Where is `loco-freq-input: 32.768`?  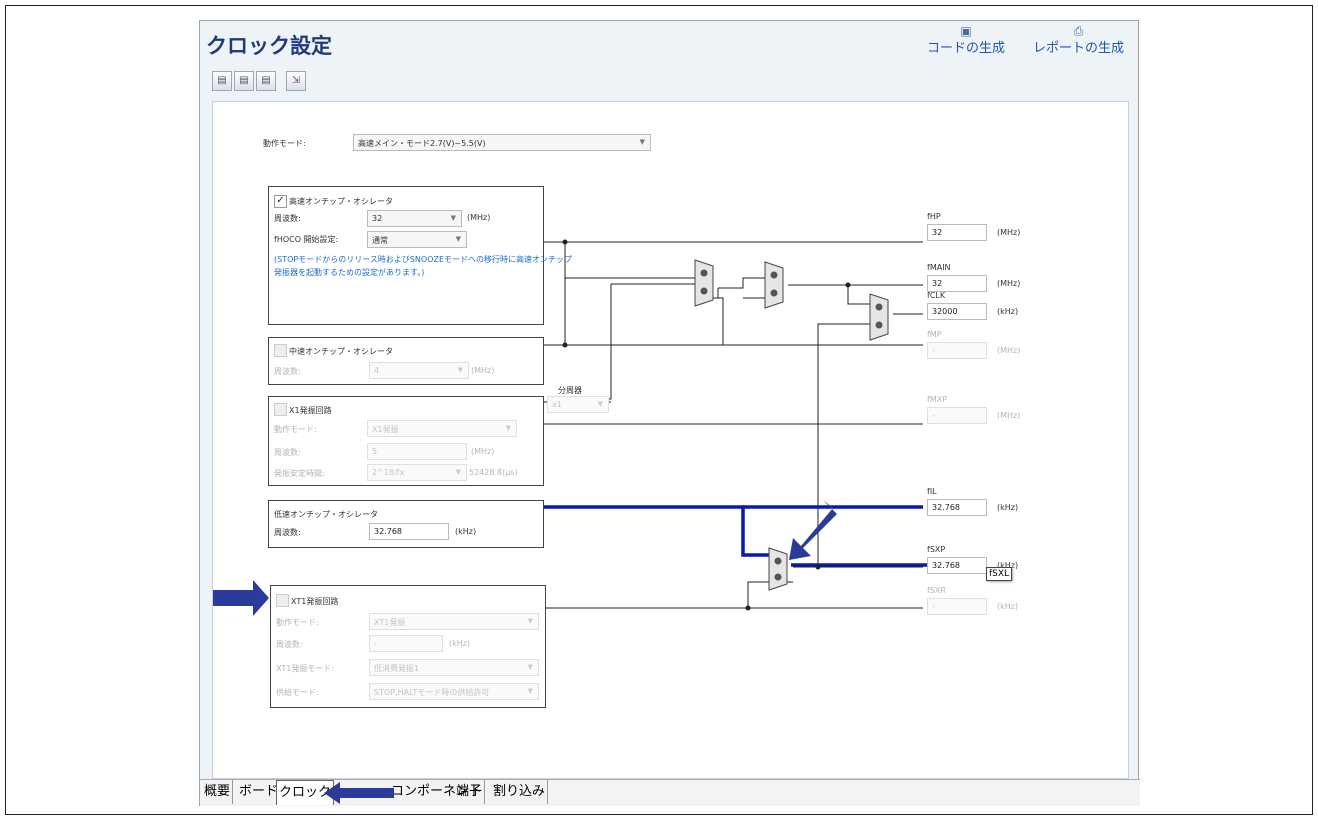
loco-freq-input: 32.768 is located at coordinates (409, 531).